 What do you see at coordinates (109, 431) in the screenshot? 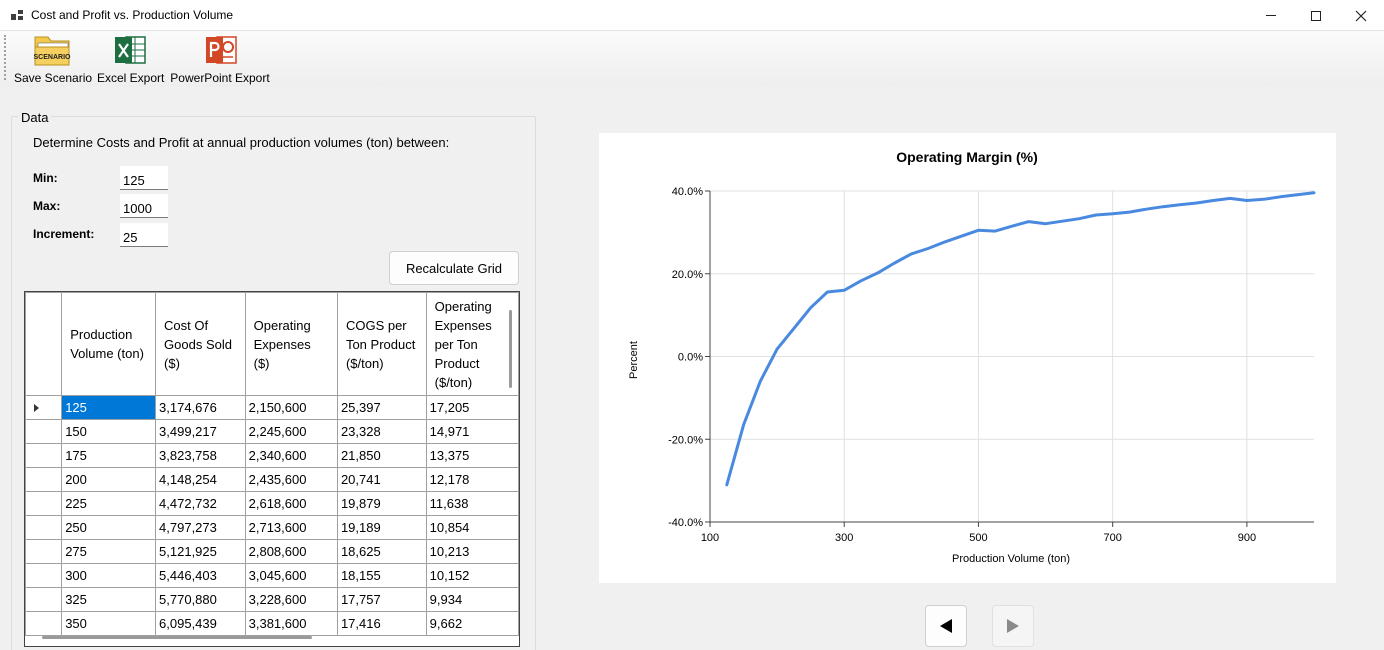
I see `grid-cell: 150` at bounding box center [109, 431].